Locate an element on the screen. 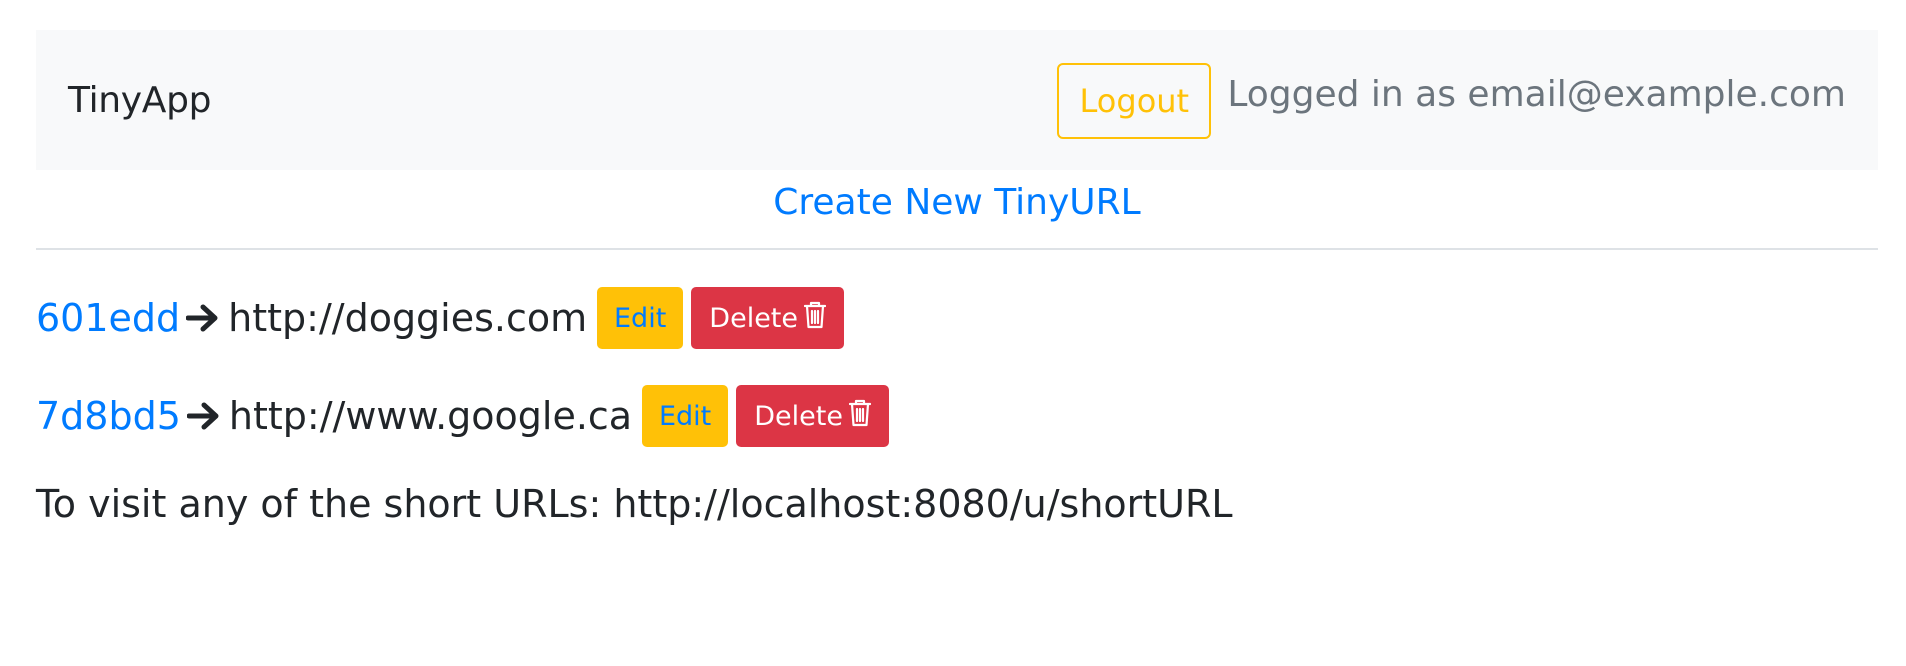  navbar-brand: TinyApp is located at coordinates (140, 100).